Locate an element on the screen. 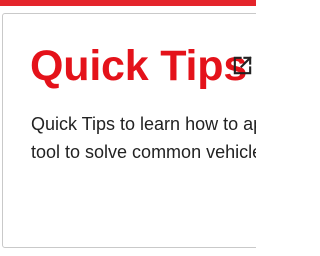 The height and width of the screenshot is (256, 320). top-accent-bar is located at coordinates (128, 3).